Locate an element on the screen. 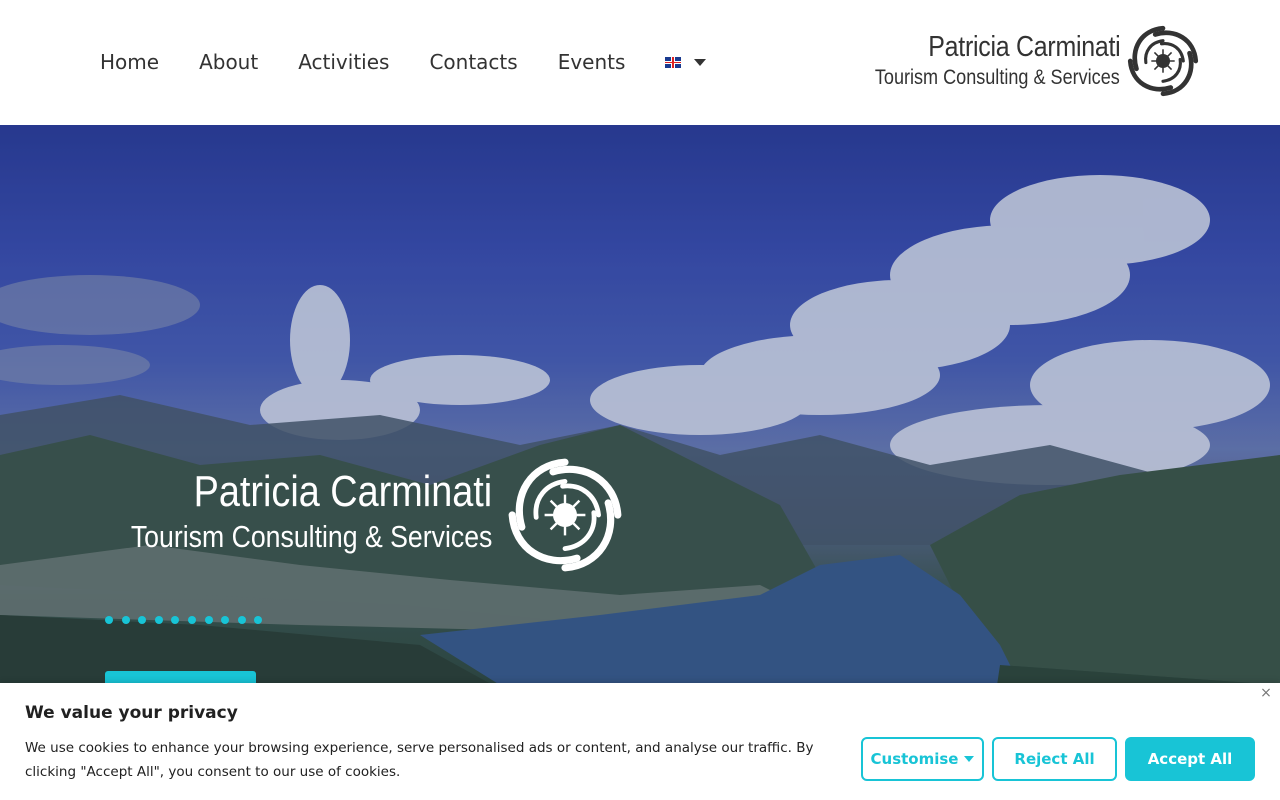  nav-home: Home is located at coordinates (129, 62).